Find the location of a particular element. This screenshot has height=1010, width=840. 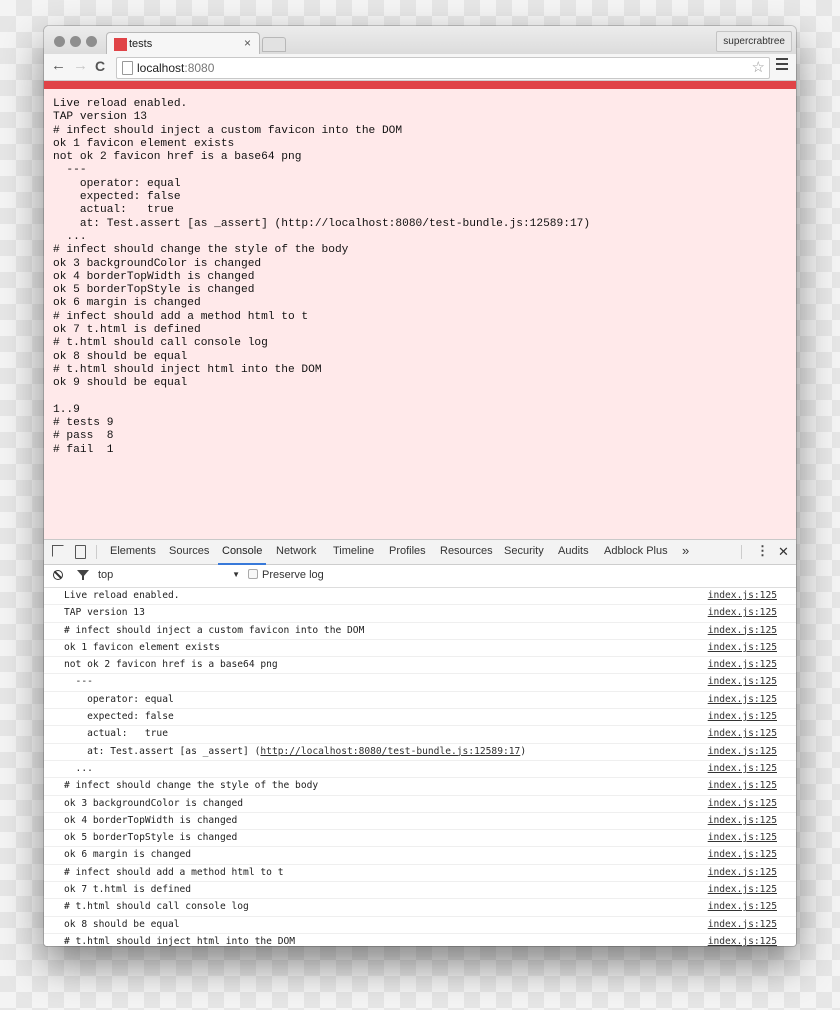

tab-network: Network is located at coordinates (296, 551).